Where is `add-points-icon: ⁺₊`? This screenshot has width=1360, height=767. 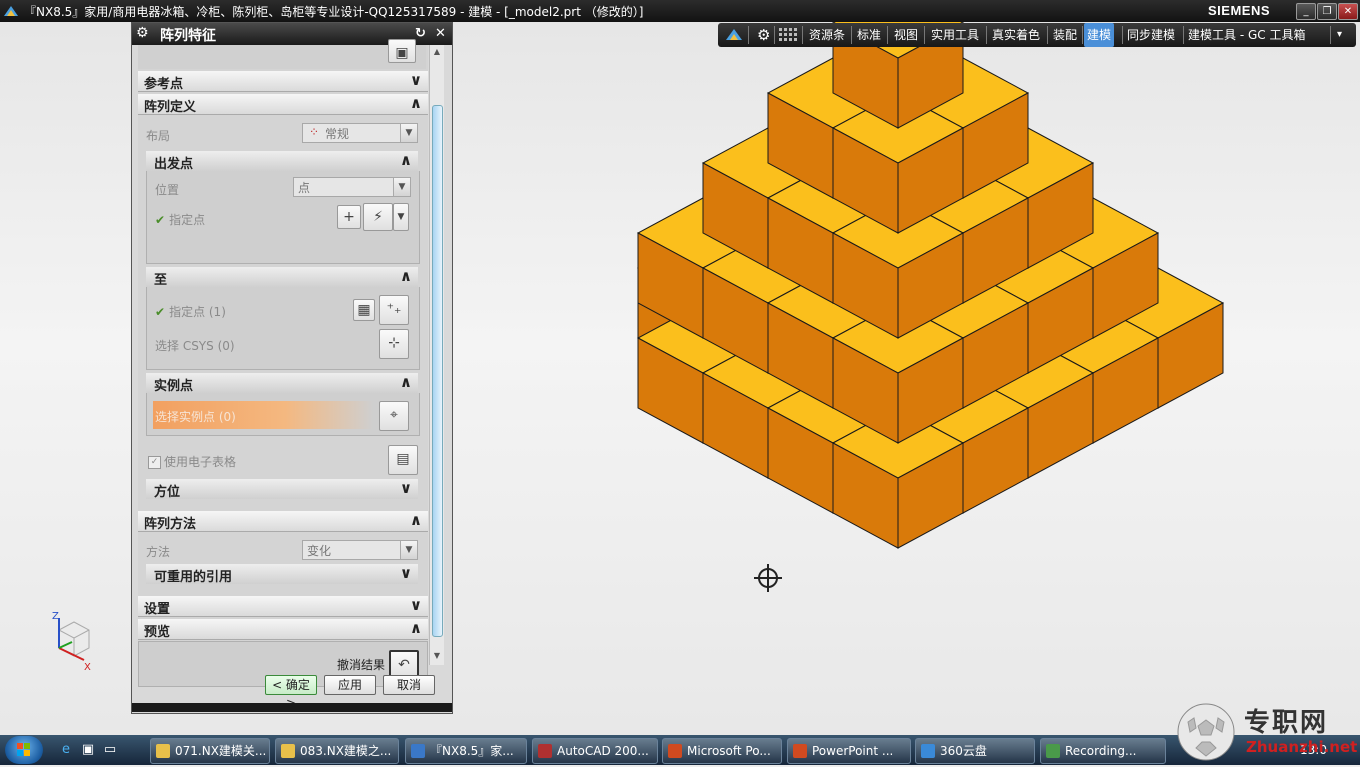
add-points-icon: ⁺₊ is located at coordinates (394, 310).